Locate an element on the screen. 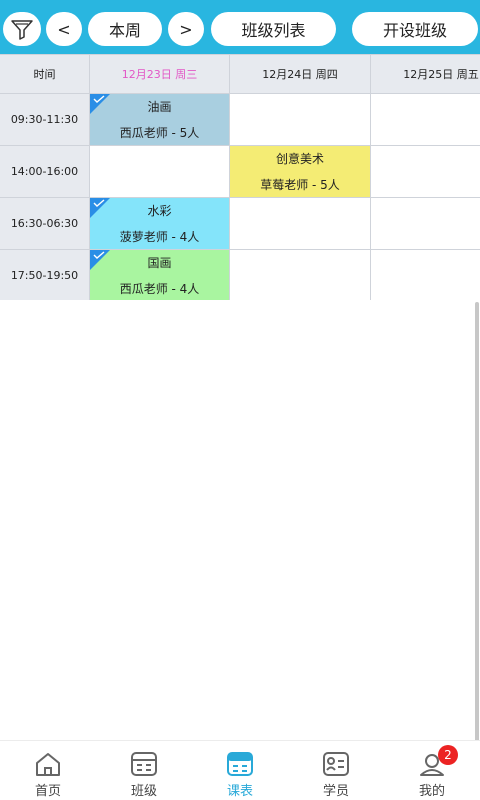 Image resolution: width=480 pixels, height=800 pixels. filter-funnel-icon is located at coordinates (22, 30).